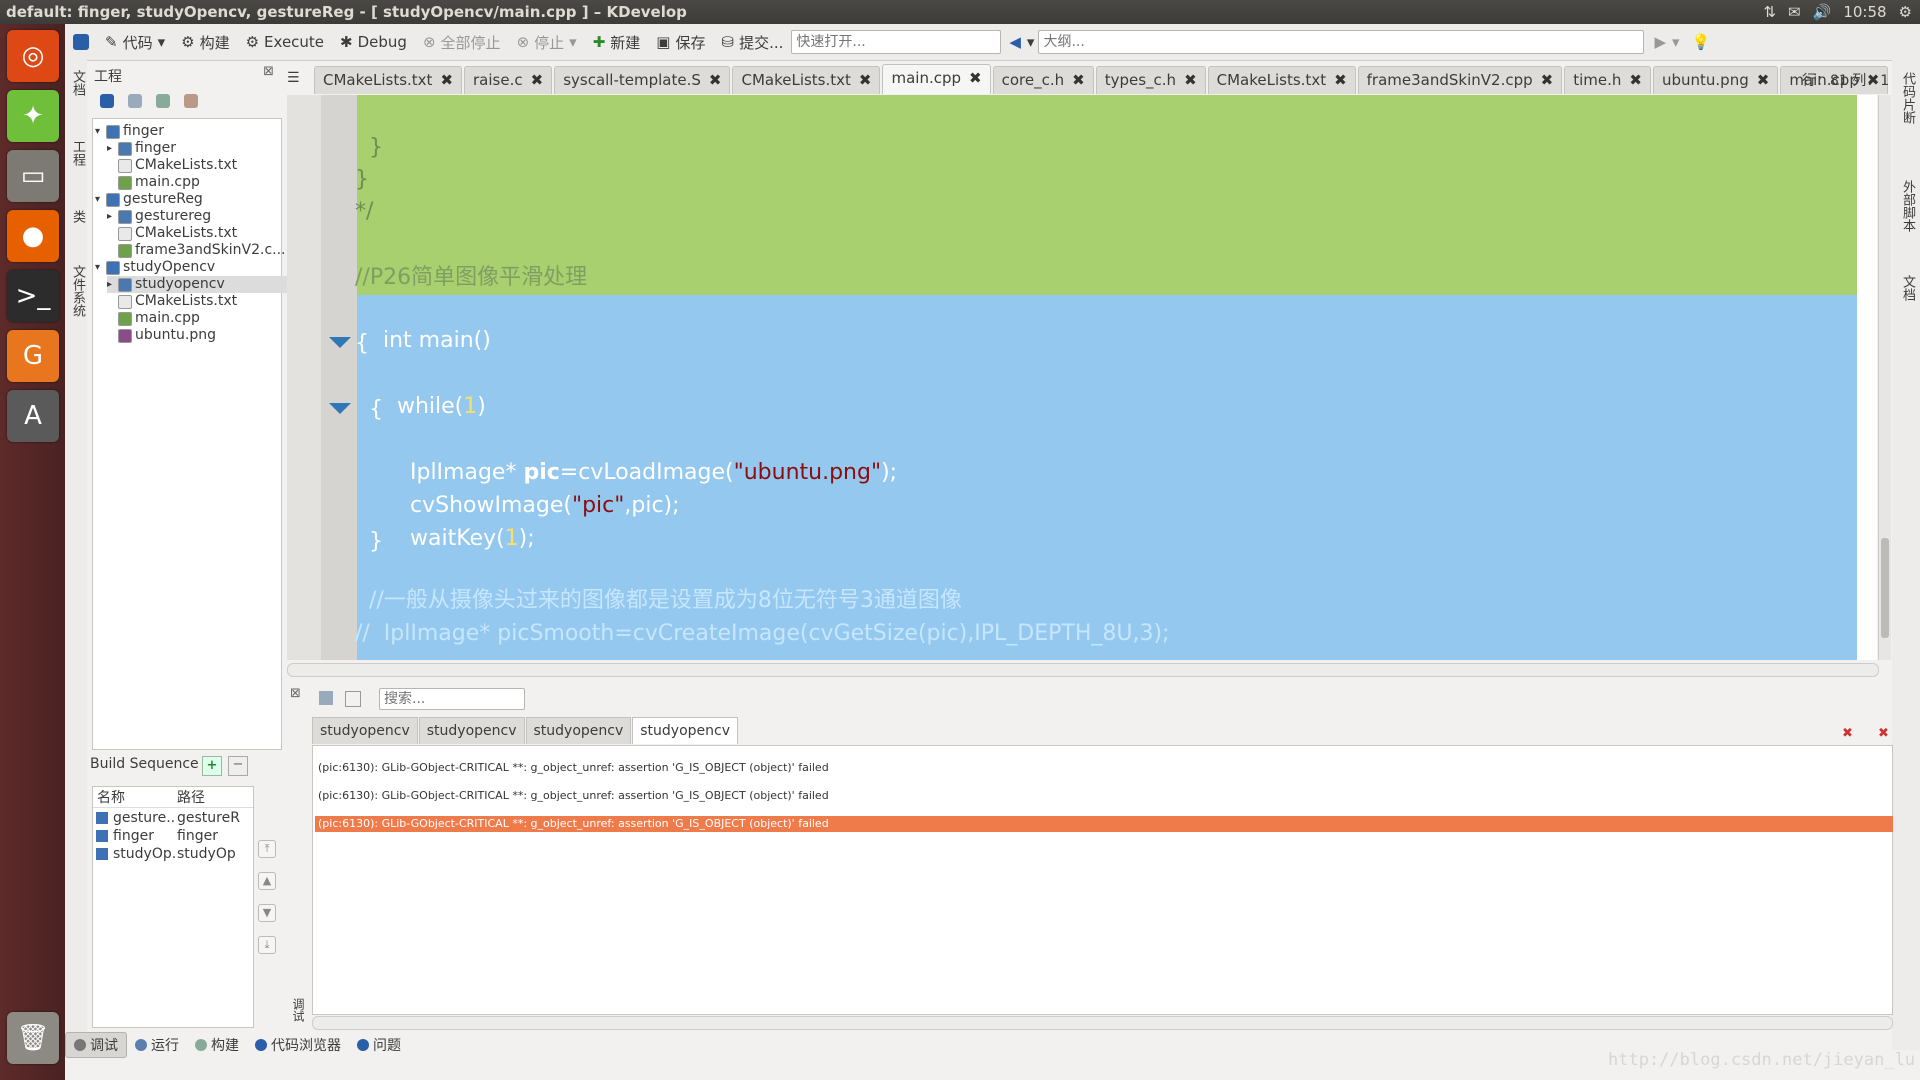 The image size is (1920, 1080). I want to click on move-down-icon: ▼, so click(267, 913).